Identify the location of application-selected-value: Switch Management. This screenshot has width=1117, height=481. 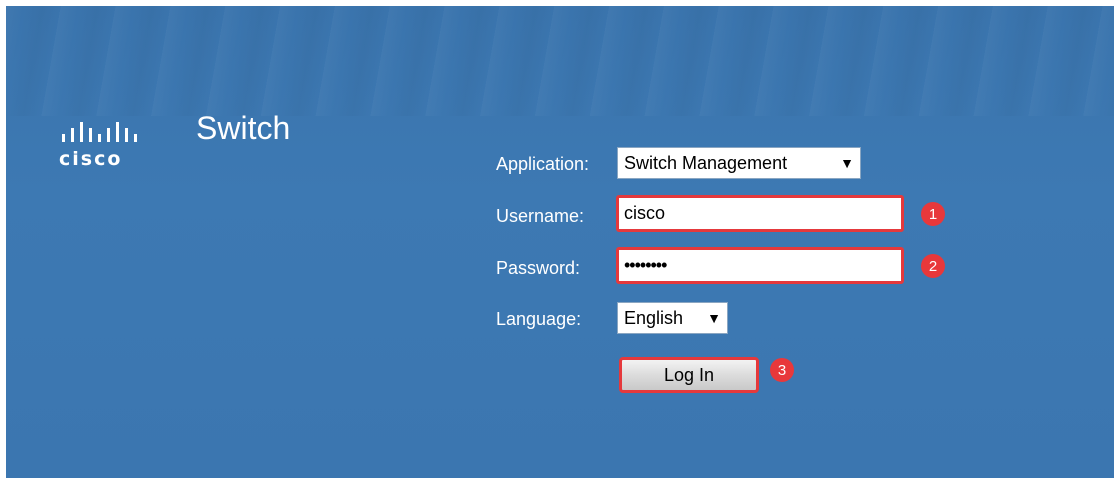
(706, 162).